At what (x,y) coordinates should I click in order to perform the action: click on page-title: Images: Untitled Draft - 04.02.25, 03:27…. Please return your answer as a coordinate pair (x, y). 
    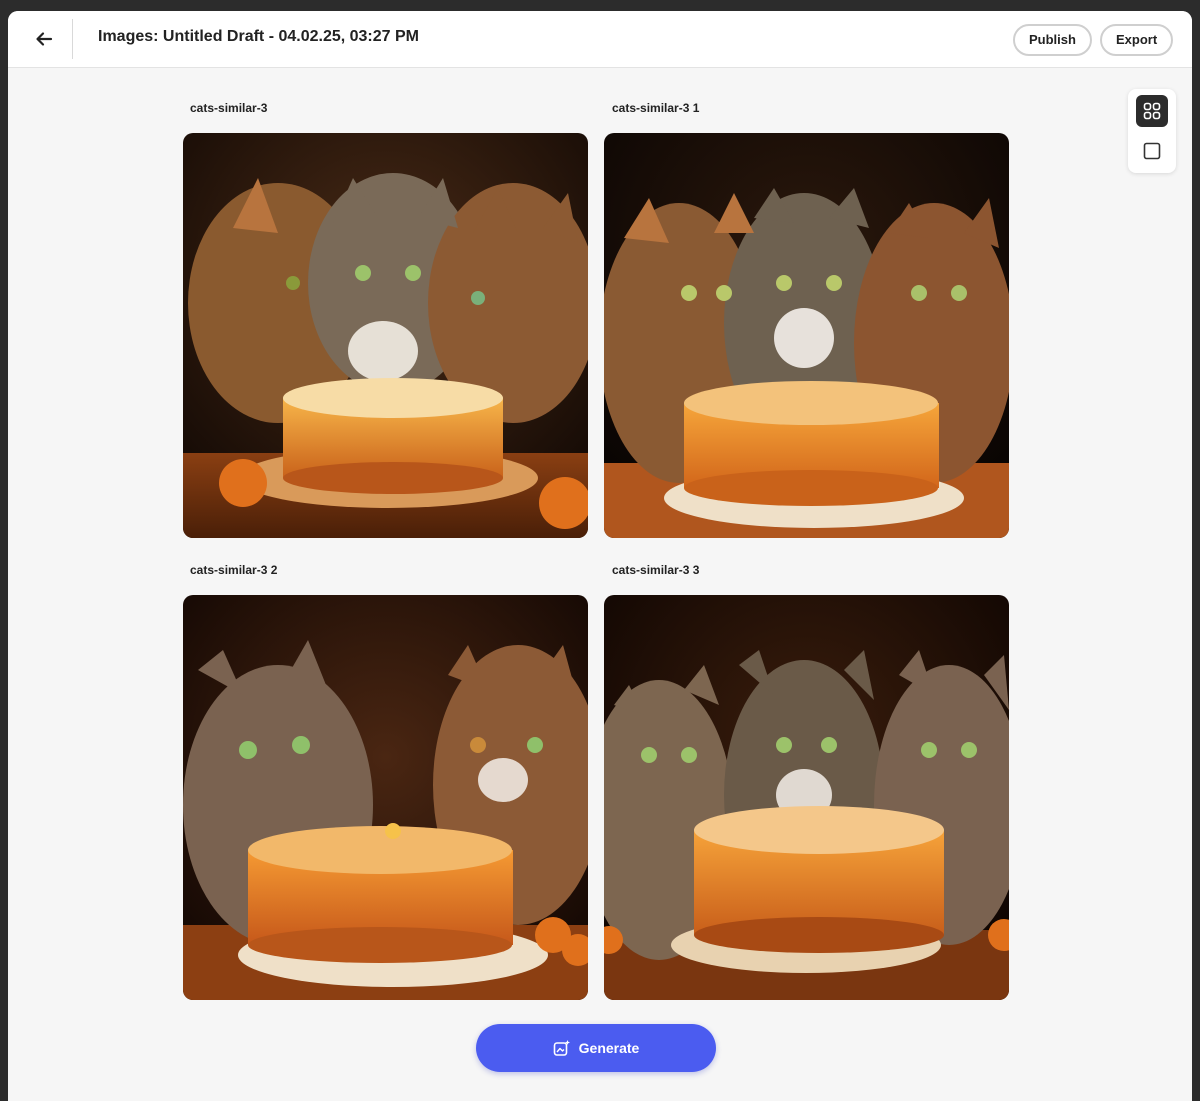
    Looking at the image, I should click on (258, 36).